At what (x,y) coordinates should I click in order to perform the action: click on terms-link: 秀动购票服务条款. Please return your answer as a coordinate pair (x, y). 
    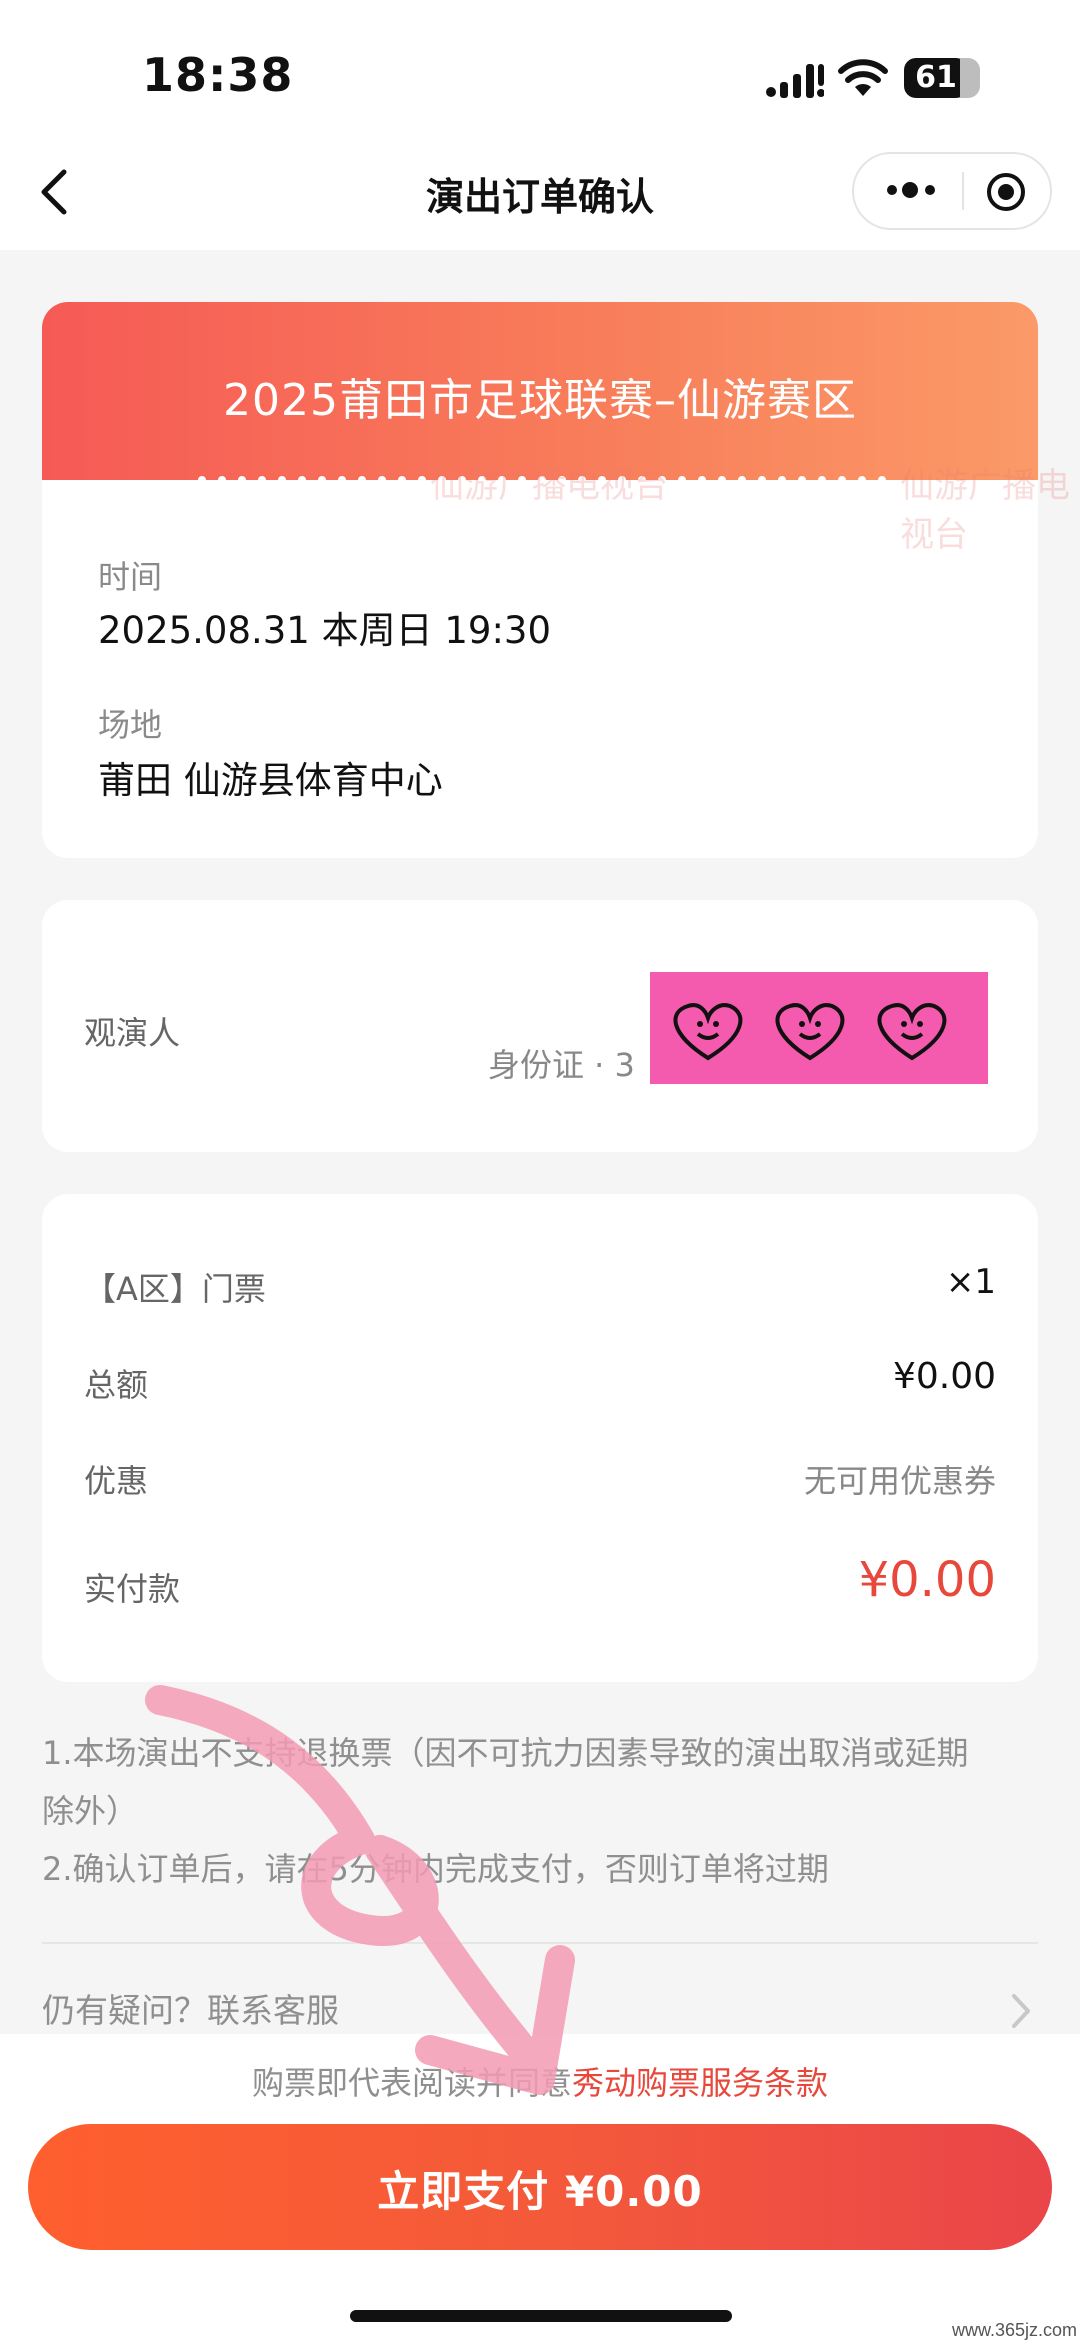
    Looking at the image, I should click on (700, 2083).